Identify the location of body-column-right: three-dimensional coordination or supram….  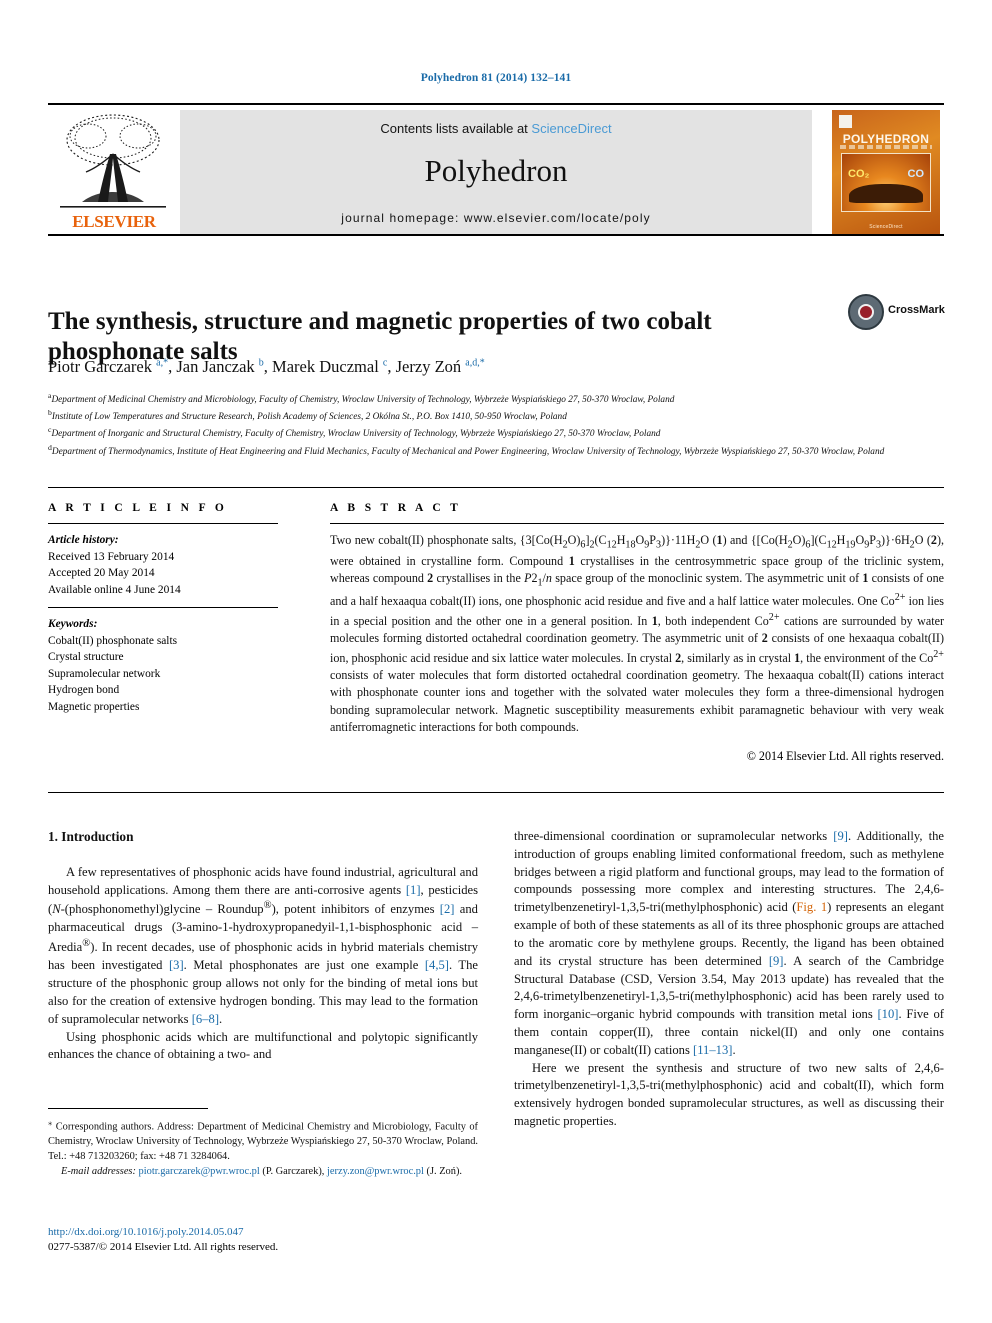
(729, 979).